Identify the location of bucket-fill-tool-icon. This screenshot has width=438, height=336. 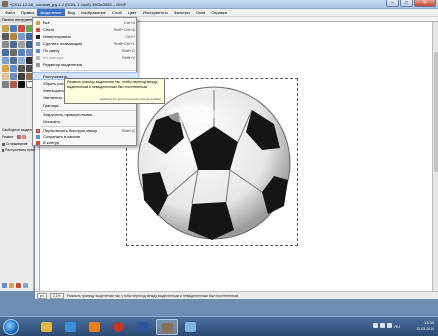
(5, 68).